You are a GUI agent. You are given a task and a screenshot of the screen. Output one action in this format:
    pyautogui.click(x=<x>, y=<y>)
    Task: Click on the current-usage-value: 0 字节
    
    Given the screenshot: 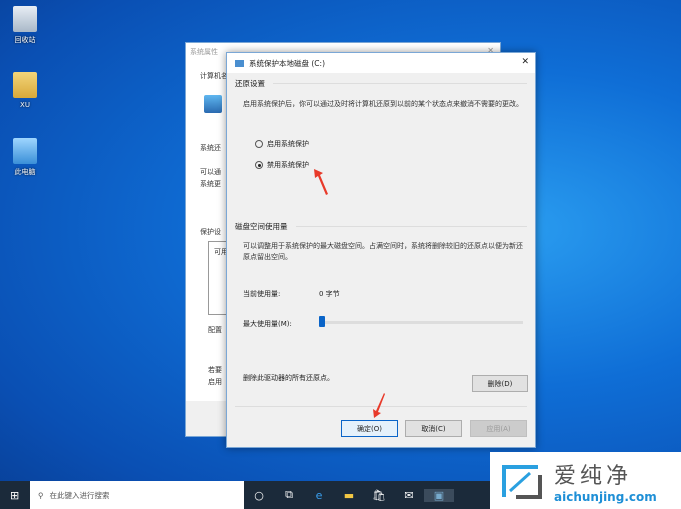 What is the action you would take?
    pyautogui.click(x=329, y=294)
    